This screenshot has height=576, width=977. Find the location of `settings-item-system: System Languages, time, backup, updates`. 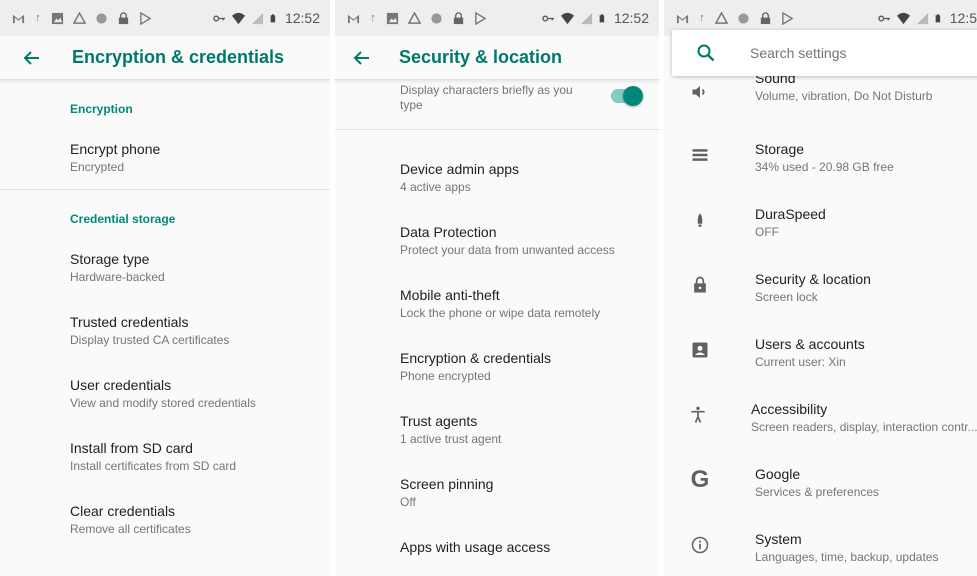

settings-item-system: System Languages, time, backup, updates is located at coordinates (820, 547).